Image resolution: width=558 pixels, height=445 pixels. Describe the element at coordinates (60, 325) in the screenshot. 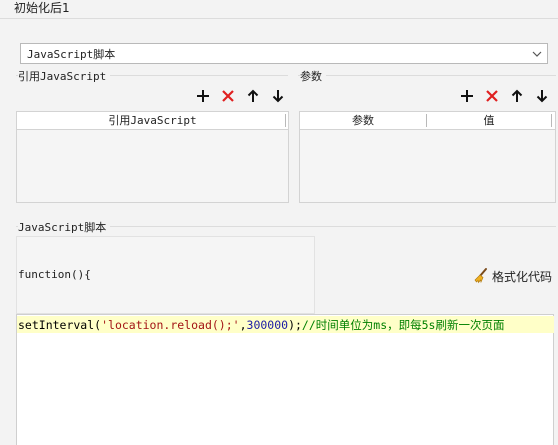

I see `code-function-call: setInterval(` at that location.